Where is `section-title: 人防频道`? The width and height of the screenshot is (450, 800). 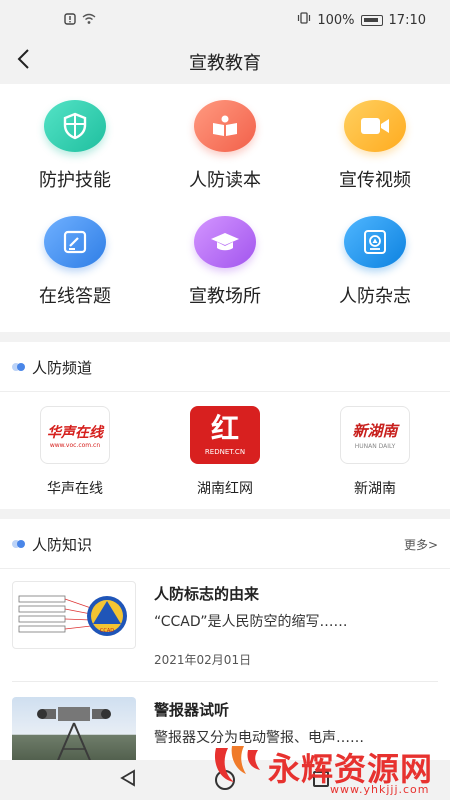
section-title: 人防频道 is located at coordinates (62, 368).